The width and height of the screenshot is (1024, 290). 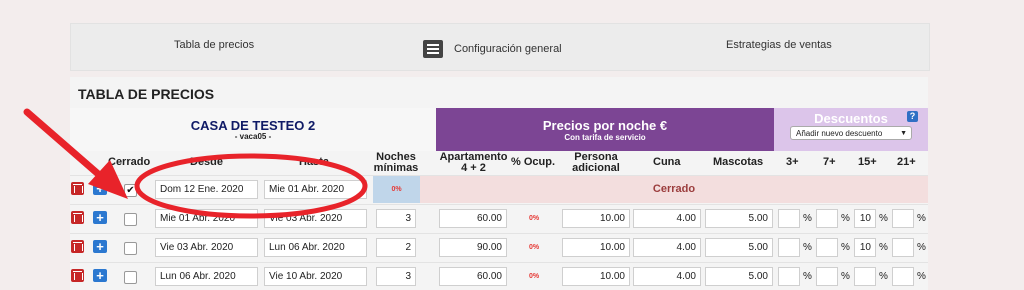 I want to click on desde-input: Lun 06 Abr. 2020, so click(x=206, y=276).